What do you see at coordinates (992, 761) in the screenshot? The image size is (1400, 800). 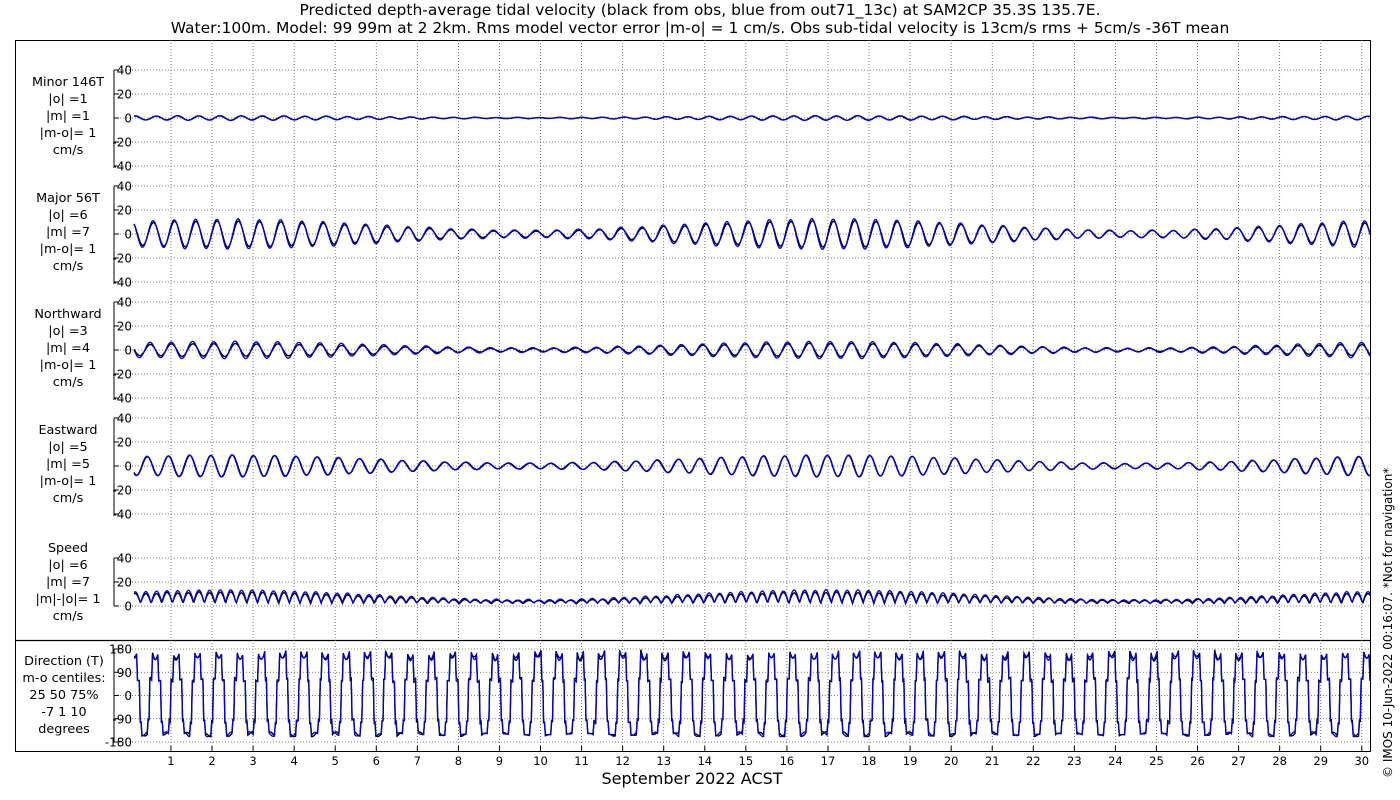 I see `x-tick-label: 21` at bounding box center [992, 761].